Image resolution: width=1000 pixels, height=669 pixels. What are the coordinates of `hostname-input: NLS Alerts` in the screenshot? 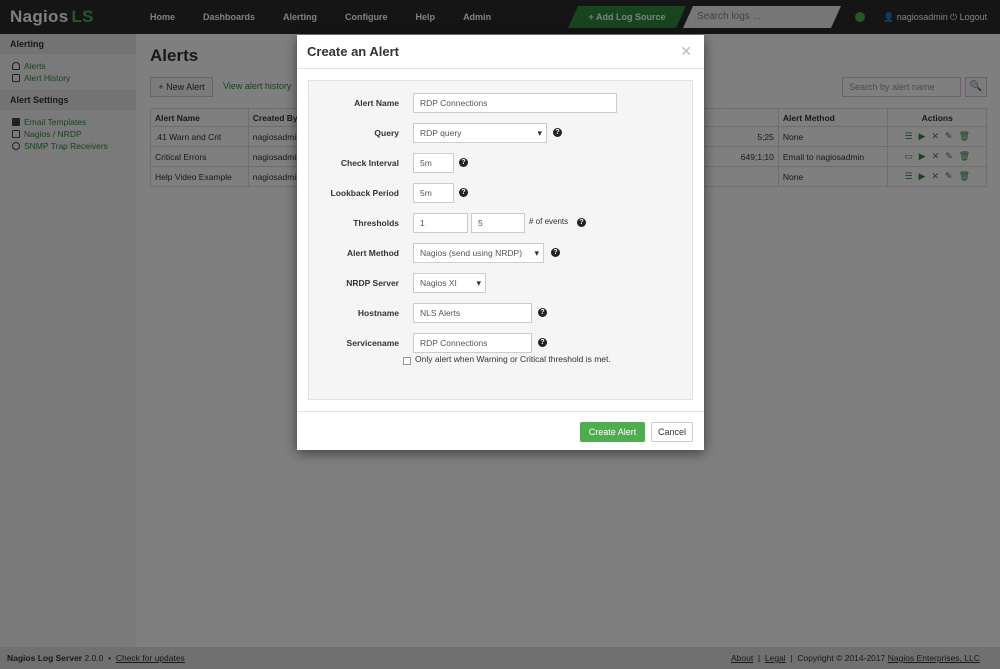 It's located at (472, 313).